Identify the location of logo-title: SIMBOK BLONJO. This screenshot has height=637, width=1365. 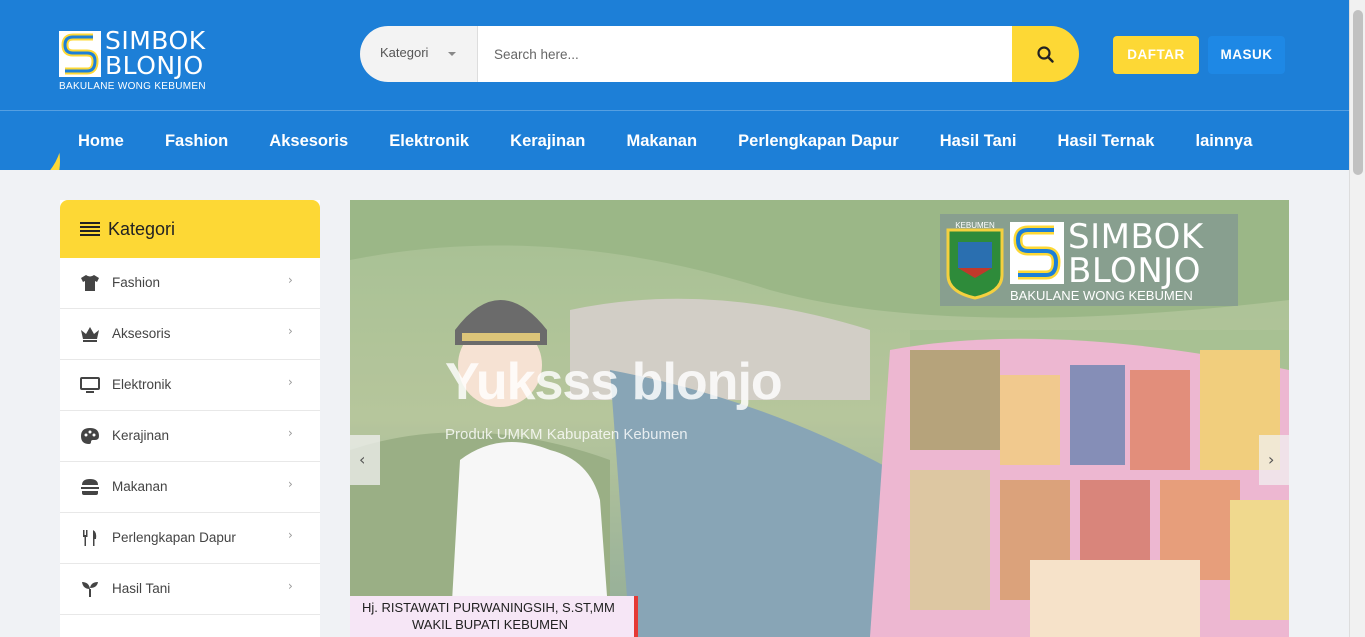
(155, 53).